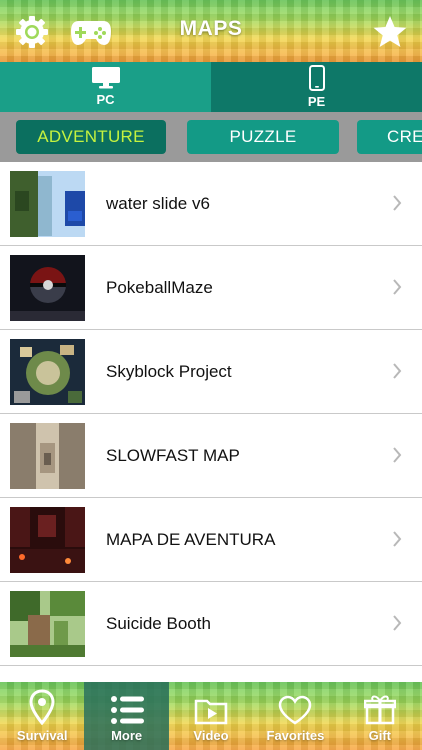 The height and width of the screenshot is (750, 422). I want to click on list-item: Skyblock Project, so click(211, 372).